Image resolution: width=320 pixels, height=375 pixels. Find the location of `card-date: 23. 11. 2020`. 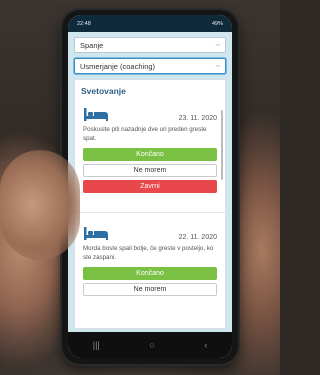

card-date: 23. 11. 2020 is located at coordinates (197, 118).